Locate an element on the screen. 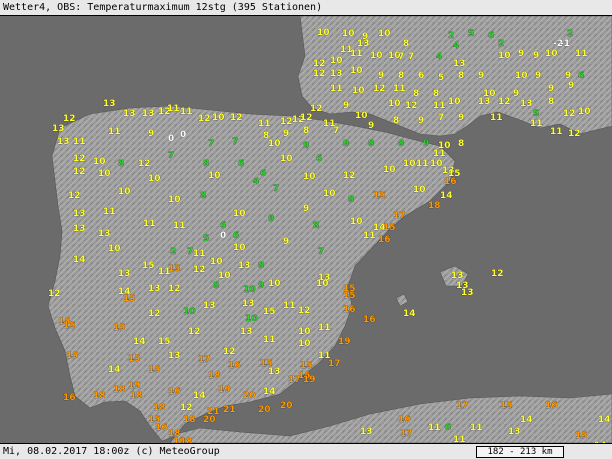 This screenshot has height=459, width=612. station-value: 0 is located at coordinates (171, 139).